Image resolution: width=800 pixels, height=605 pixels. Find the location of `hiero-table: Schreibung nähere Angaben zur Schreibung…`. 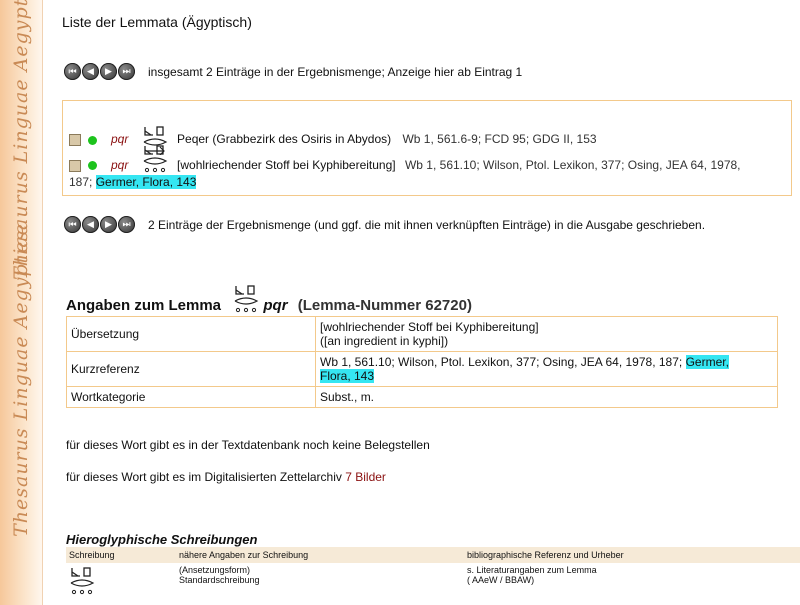

hiero-table: Schreibung nähere Angaben zur Schreibung… is located at coordinates (433, 574).